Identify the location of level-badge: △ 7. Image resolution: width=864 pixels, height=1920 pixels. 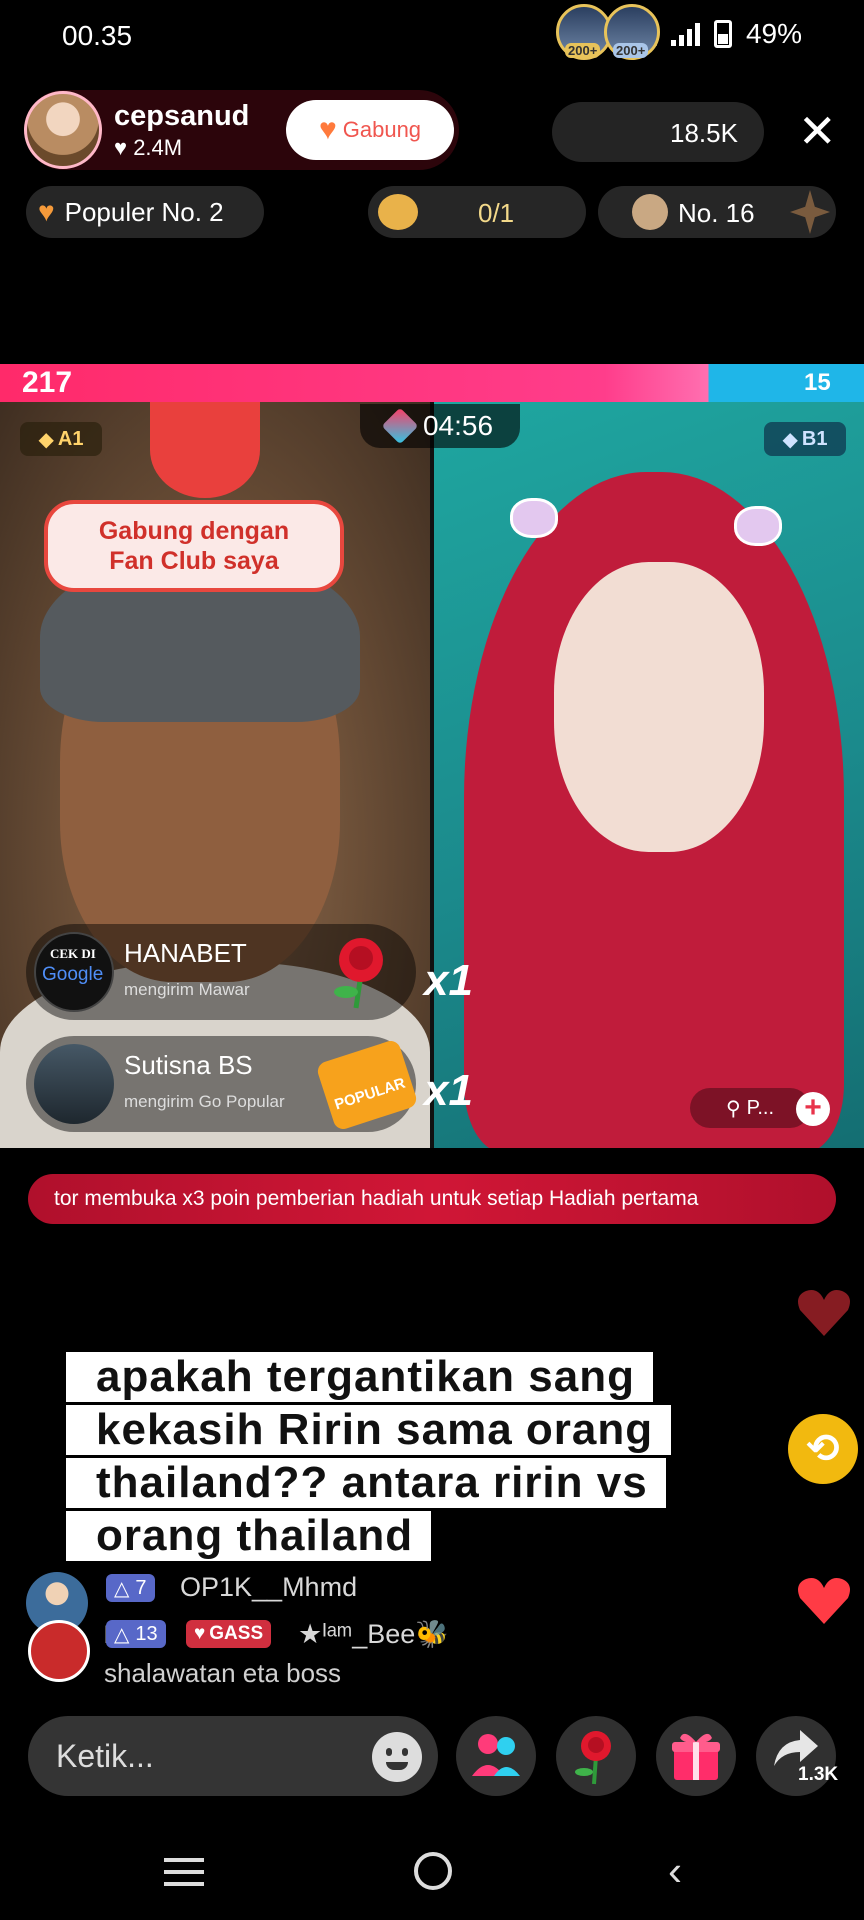
(130, 1588).